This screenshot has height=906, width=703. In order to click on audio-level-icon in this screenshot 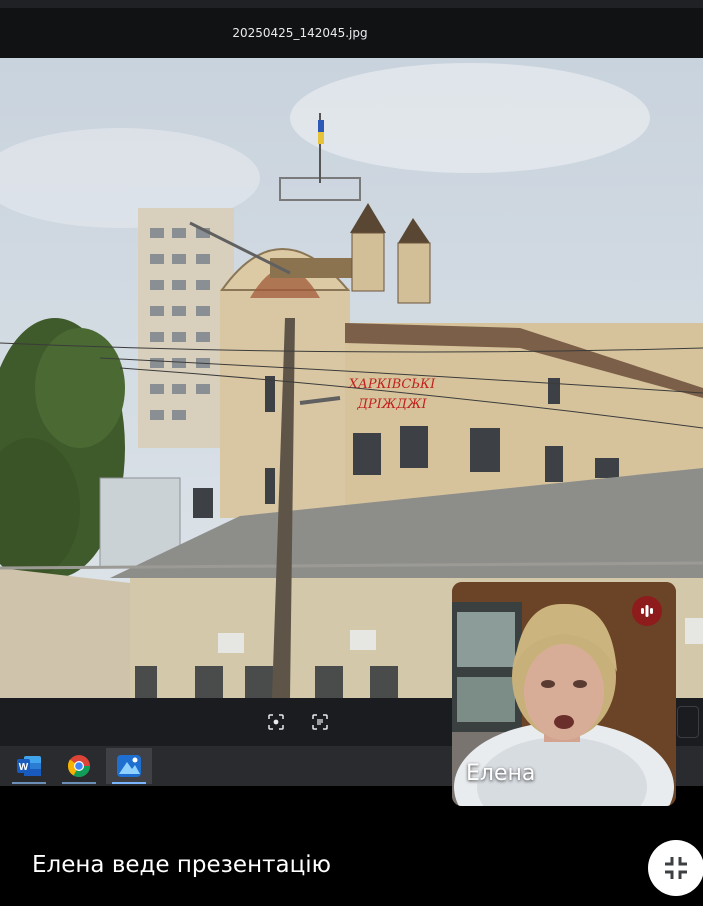, I will do `click(647, 611)`.